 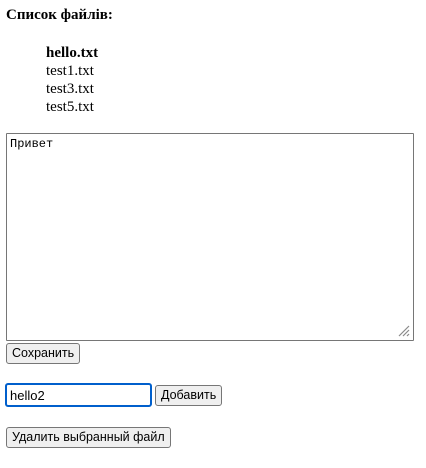 What do you see at coordinates (78, 395) in the screenshot?
I see `new-file-name-input` at bounding box center [78, 395].